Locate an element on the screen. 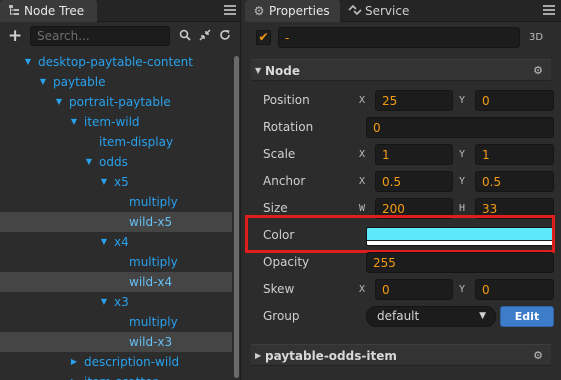 The width and height of the screenshot is (561, 380). node-active-checkbox: ✔ is located at coordinates (263, 37).